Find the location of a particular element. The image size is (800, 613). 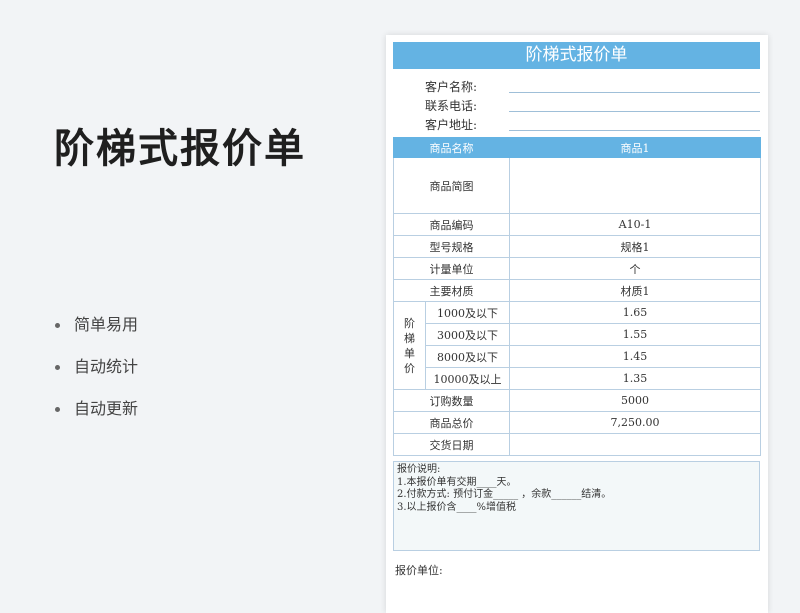

tier-price-label: 阶 梯 单 价 is located at coordinates (409, 345).